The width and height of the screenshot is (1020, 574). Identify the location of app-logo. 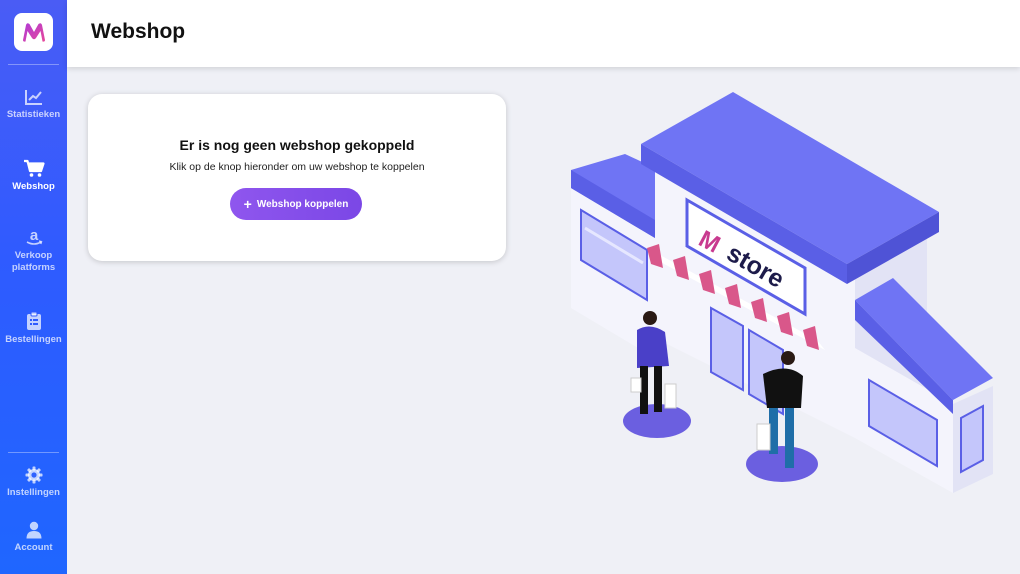
(33, 32).